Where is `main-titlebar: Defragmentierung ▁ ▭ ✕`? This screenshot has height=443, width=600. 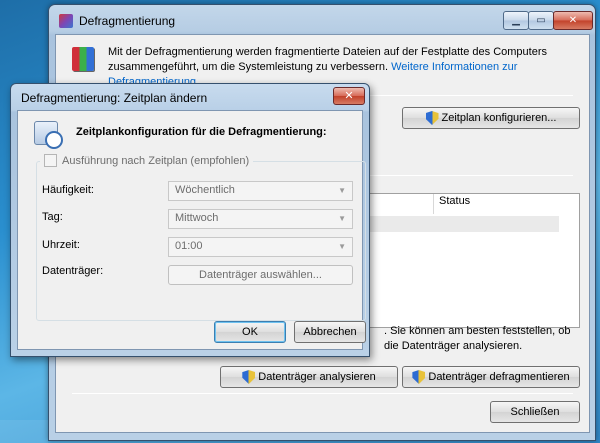
main-titlebar: Defragmentierung ▁ ▭ ✕ is located at coordinates (322, 20).